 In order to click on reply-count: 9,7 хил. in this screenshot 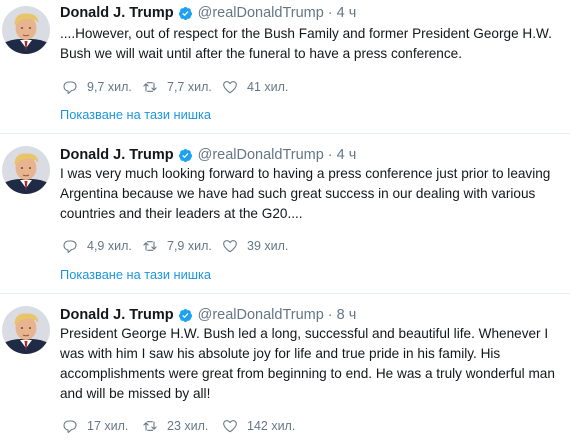, I will do `click(109, 87)`.